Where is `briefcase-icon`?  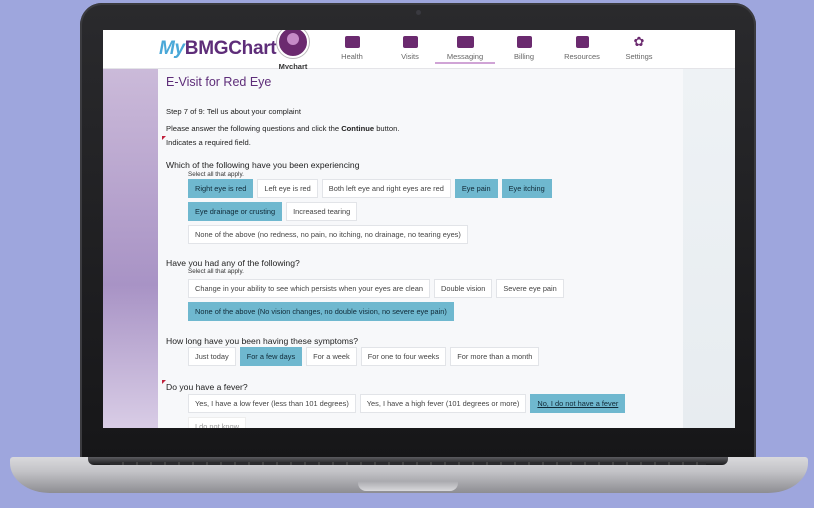 briefcase-icon is located at coordinates (410, 42).